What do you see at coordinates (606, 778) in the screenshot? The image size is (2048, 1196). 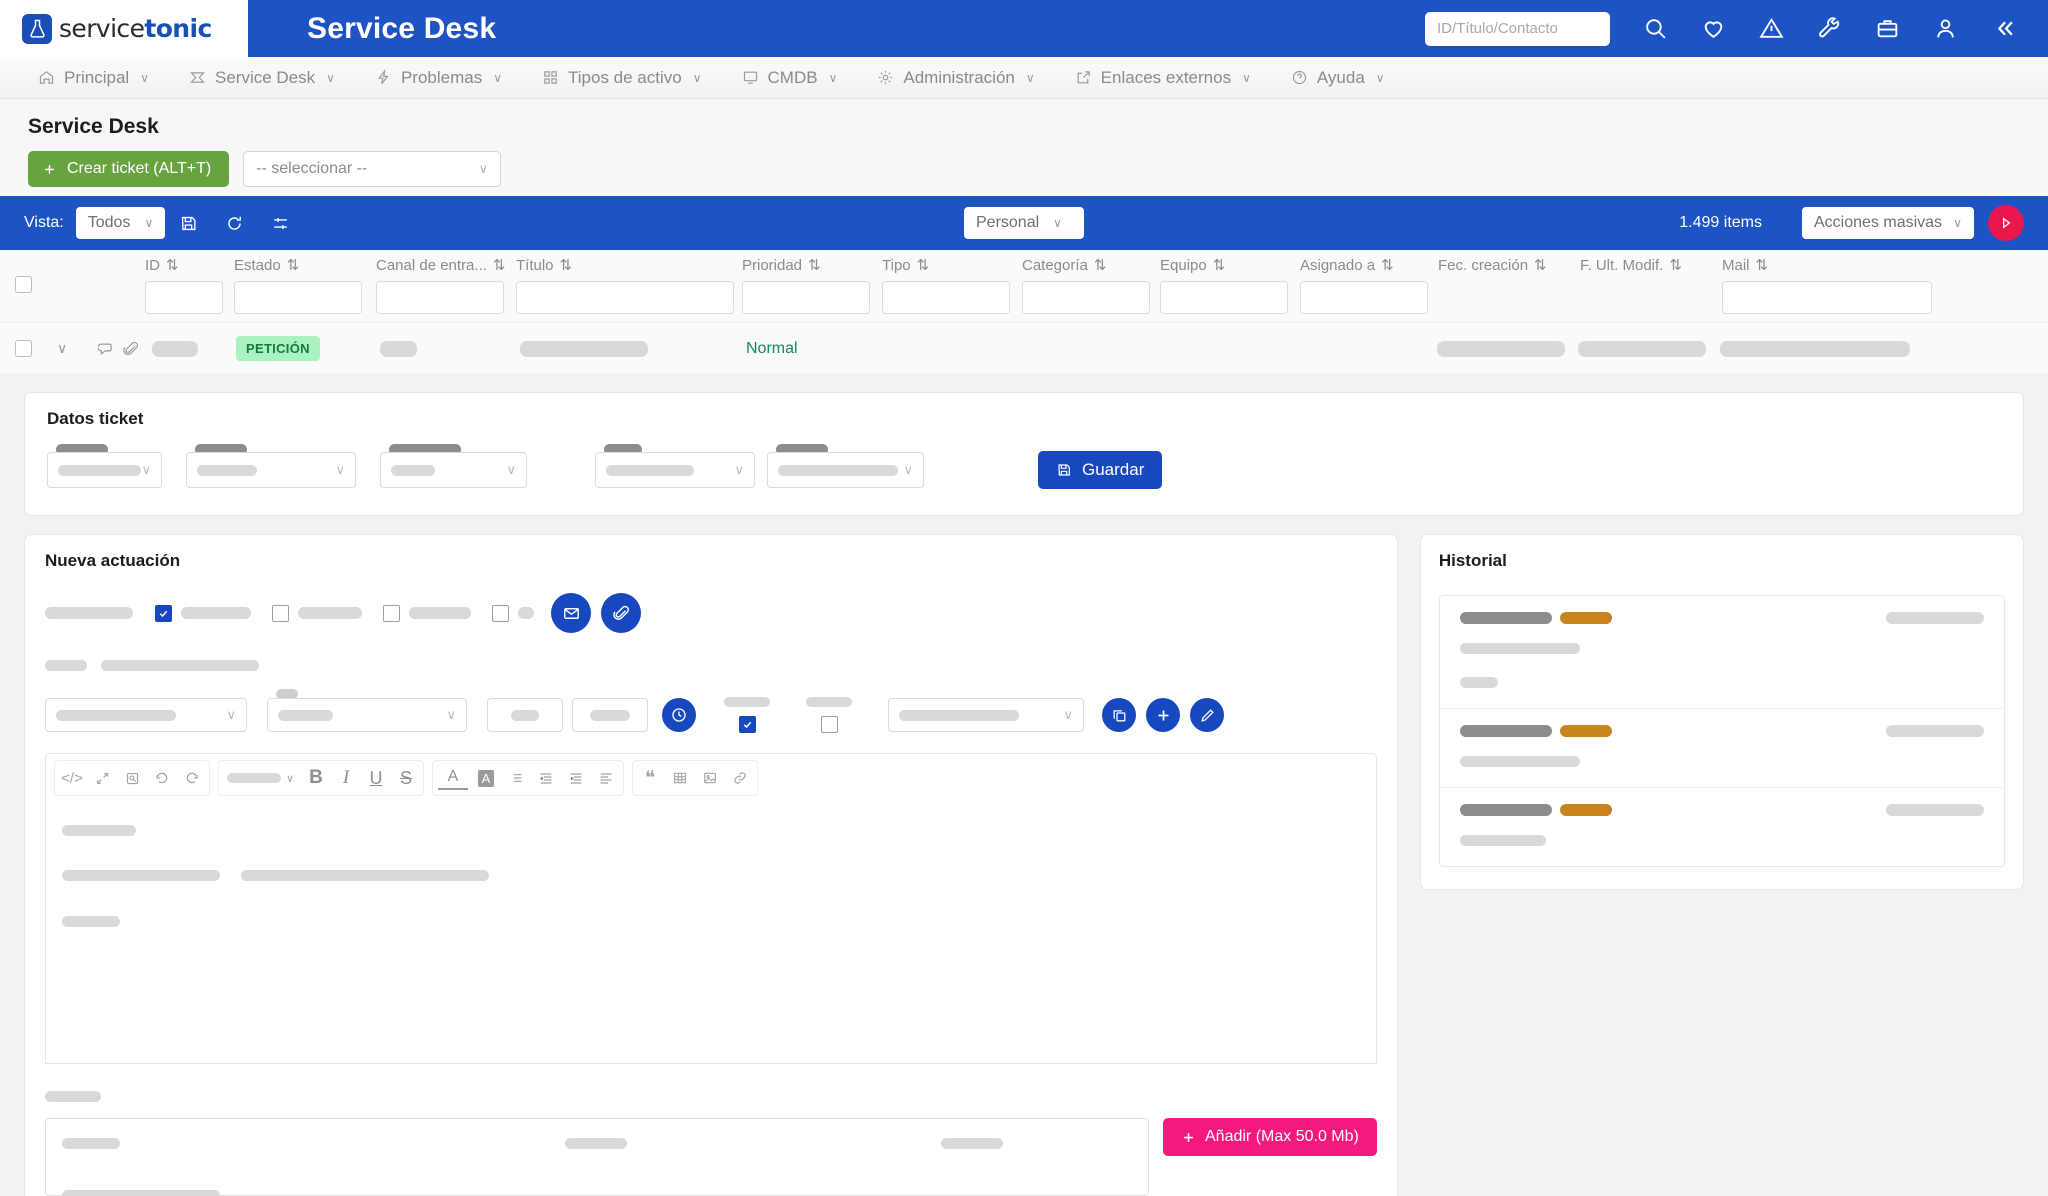 I see `align-icon` at bounding box center [606, 778].